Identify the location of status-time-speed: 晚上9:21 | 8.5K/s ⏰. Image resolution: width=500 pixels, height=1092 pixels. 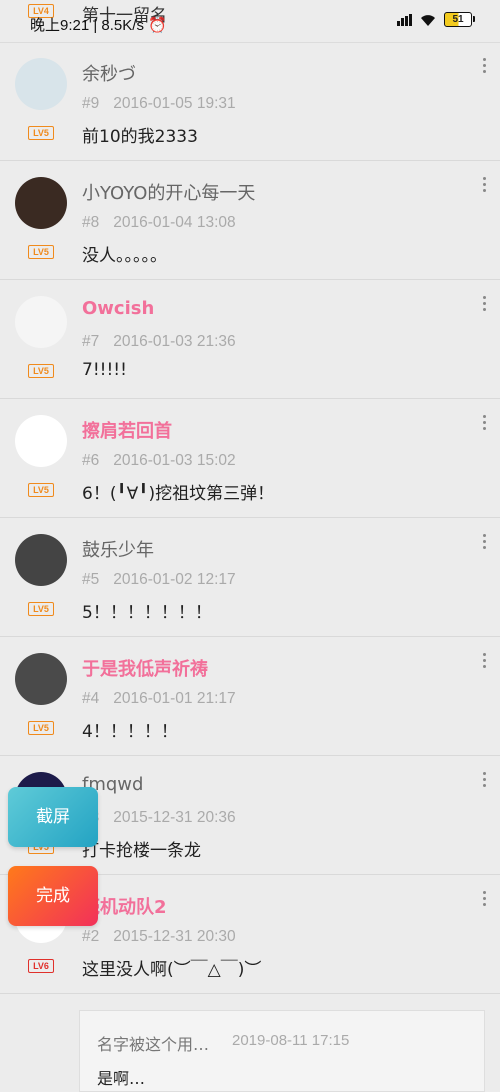
(98, 25).